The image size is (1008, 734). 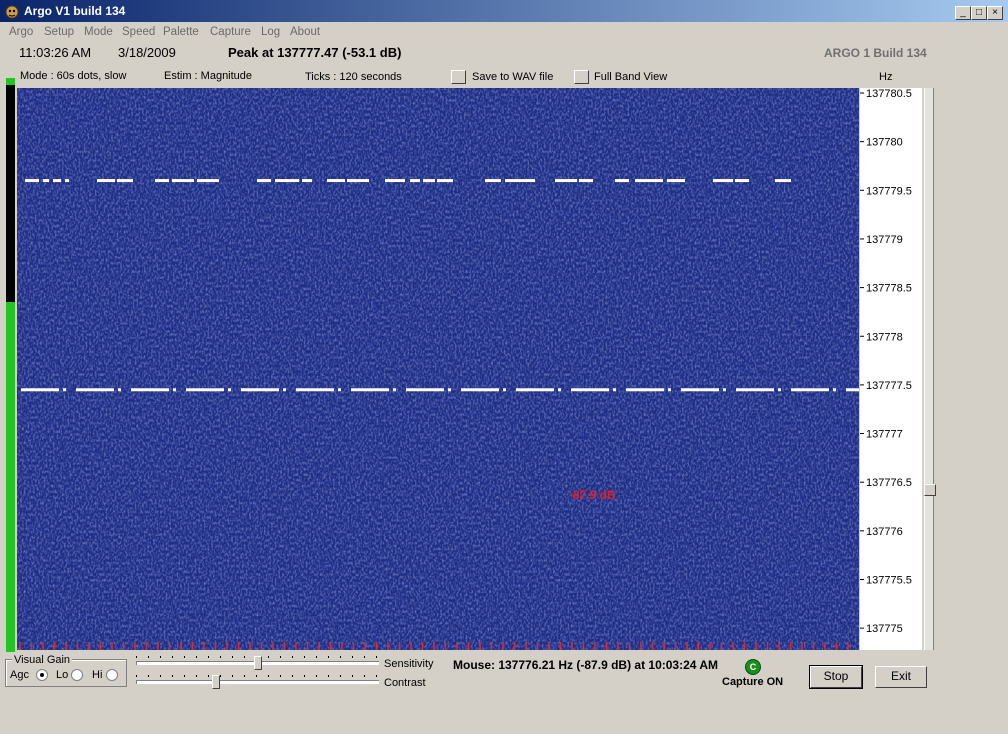 What do you see at coordinates (19, 675) in the screenshot?
I see `agc-label: Agc` at bounding box center [19, 675].